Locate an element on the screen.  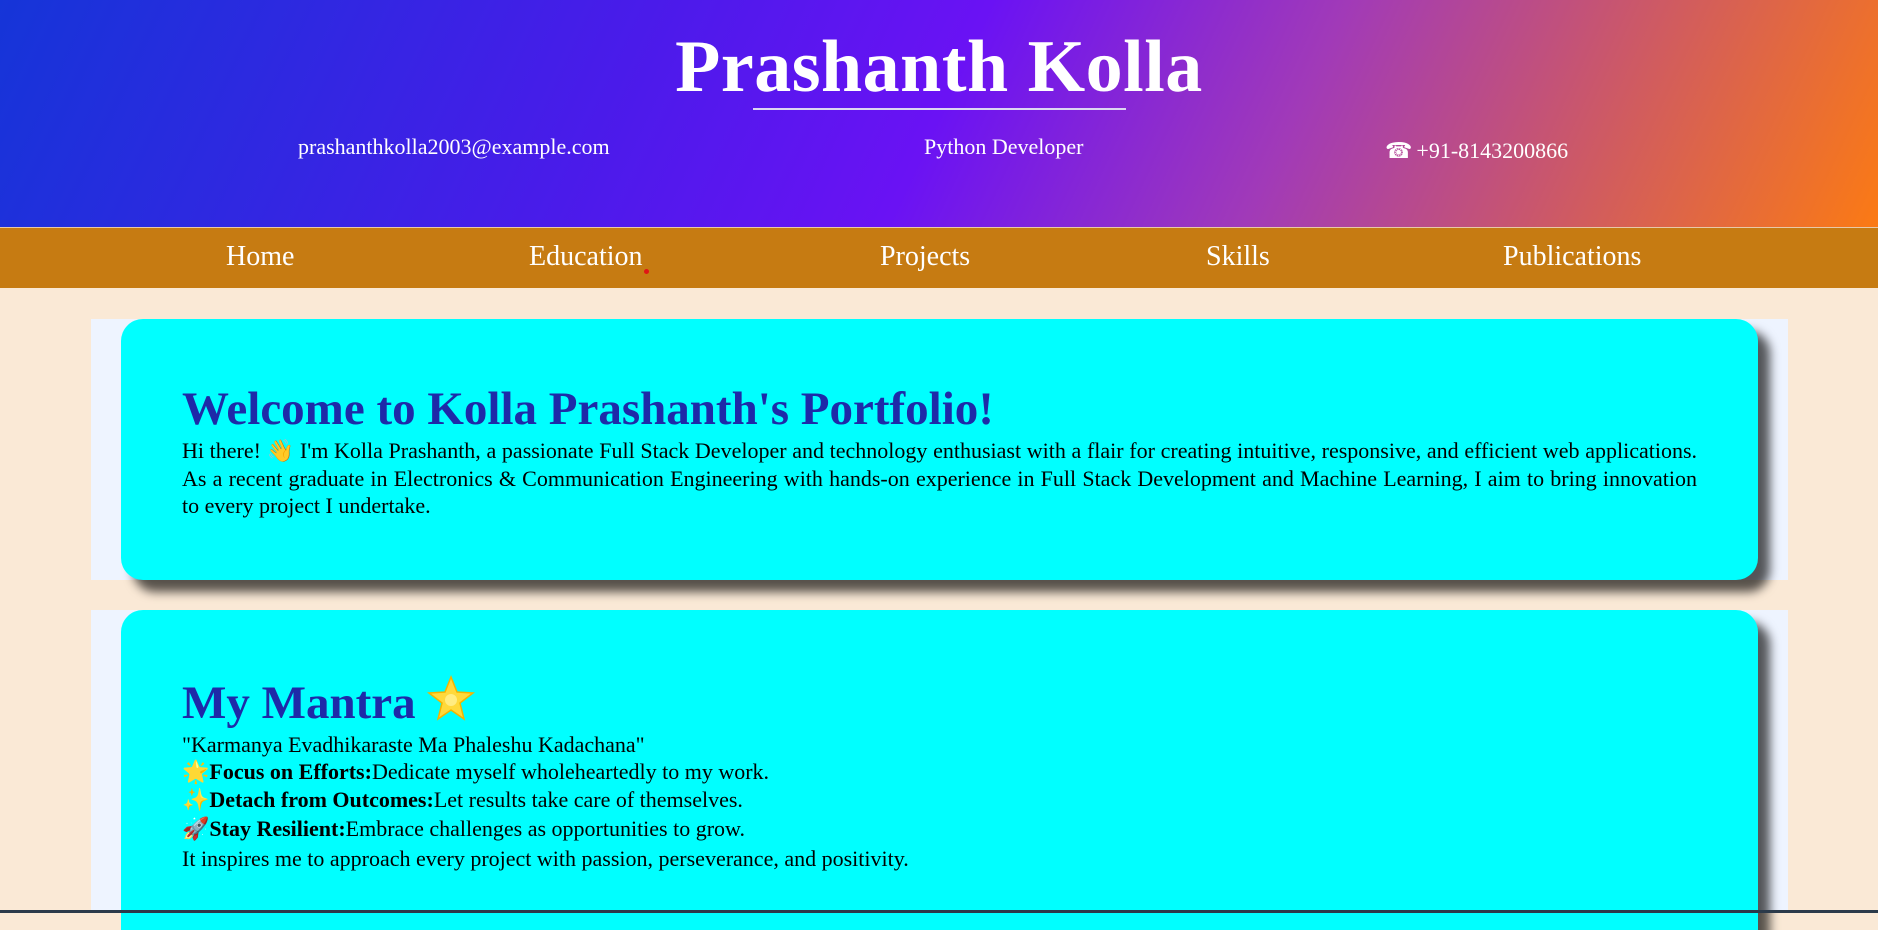
mantra-point-title: Focus on Efforts: is located at coordinates (290, 771).